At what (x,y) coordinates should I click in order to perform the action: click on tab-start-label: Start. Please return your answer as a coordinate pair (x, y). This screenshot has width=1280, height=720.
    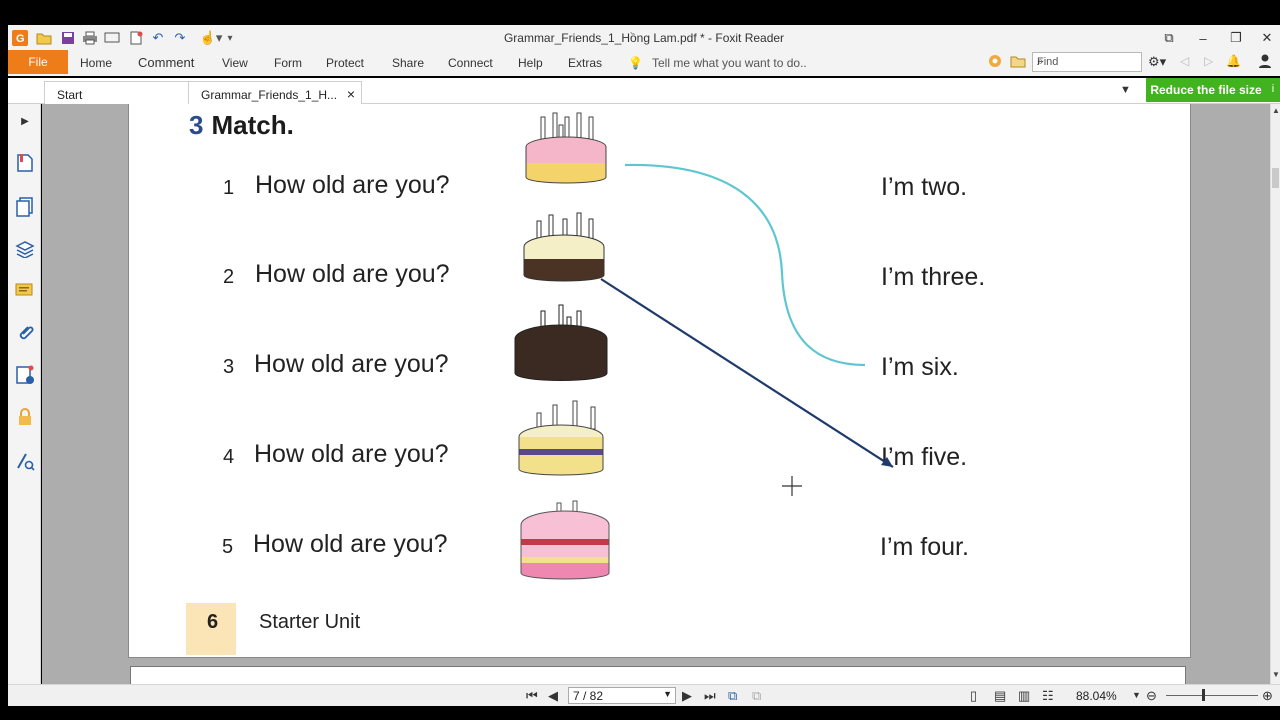
    Looking at the image, I should click on (70, 95).